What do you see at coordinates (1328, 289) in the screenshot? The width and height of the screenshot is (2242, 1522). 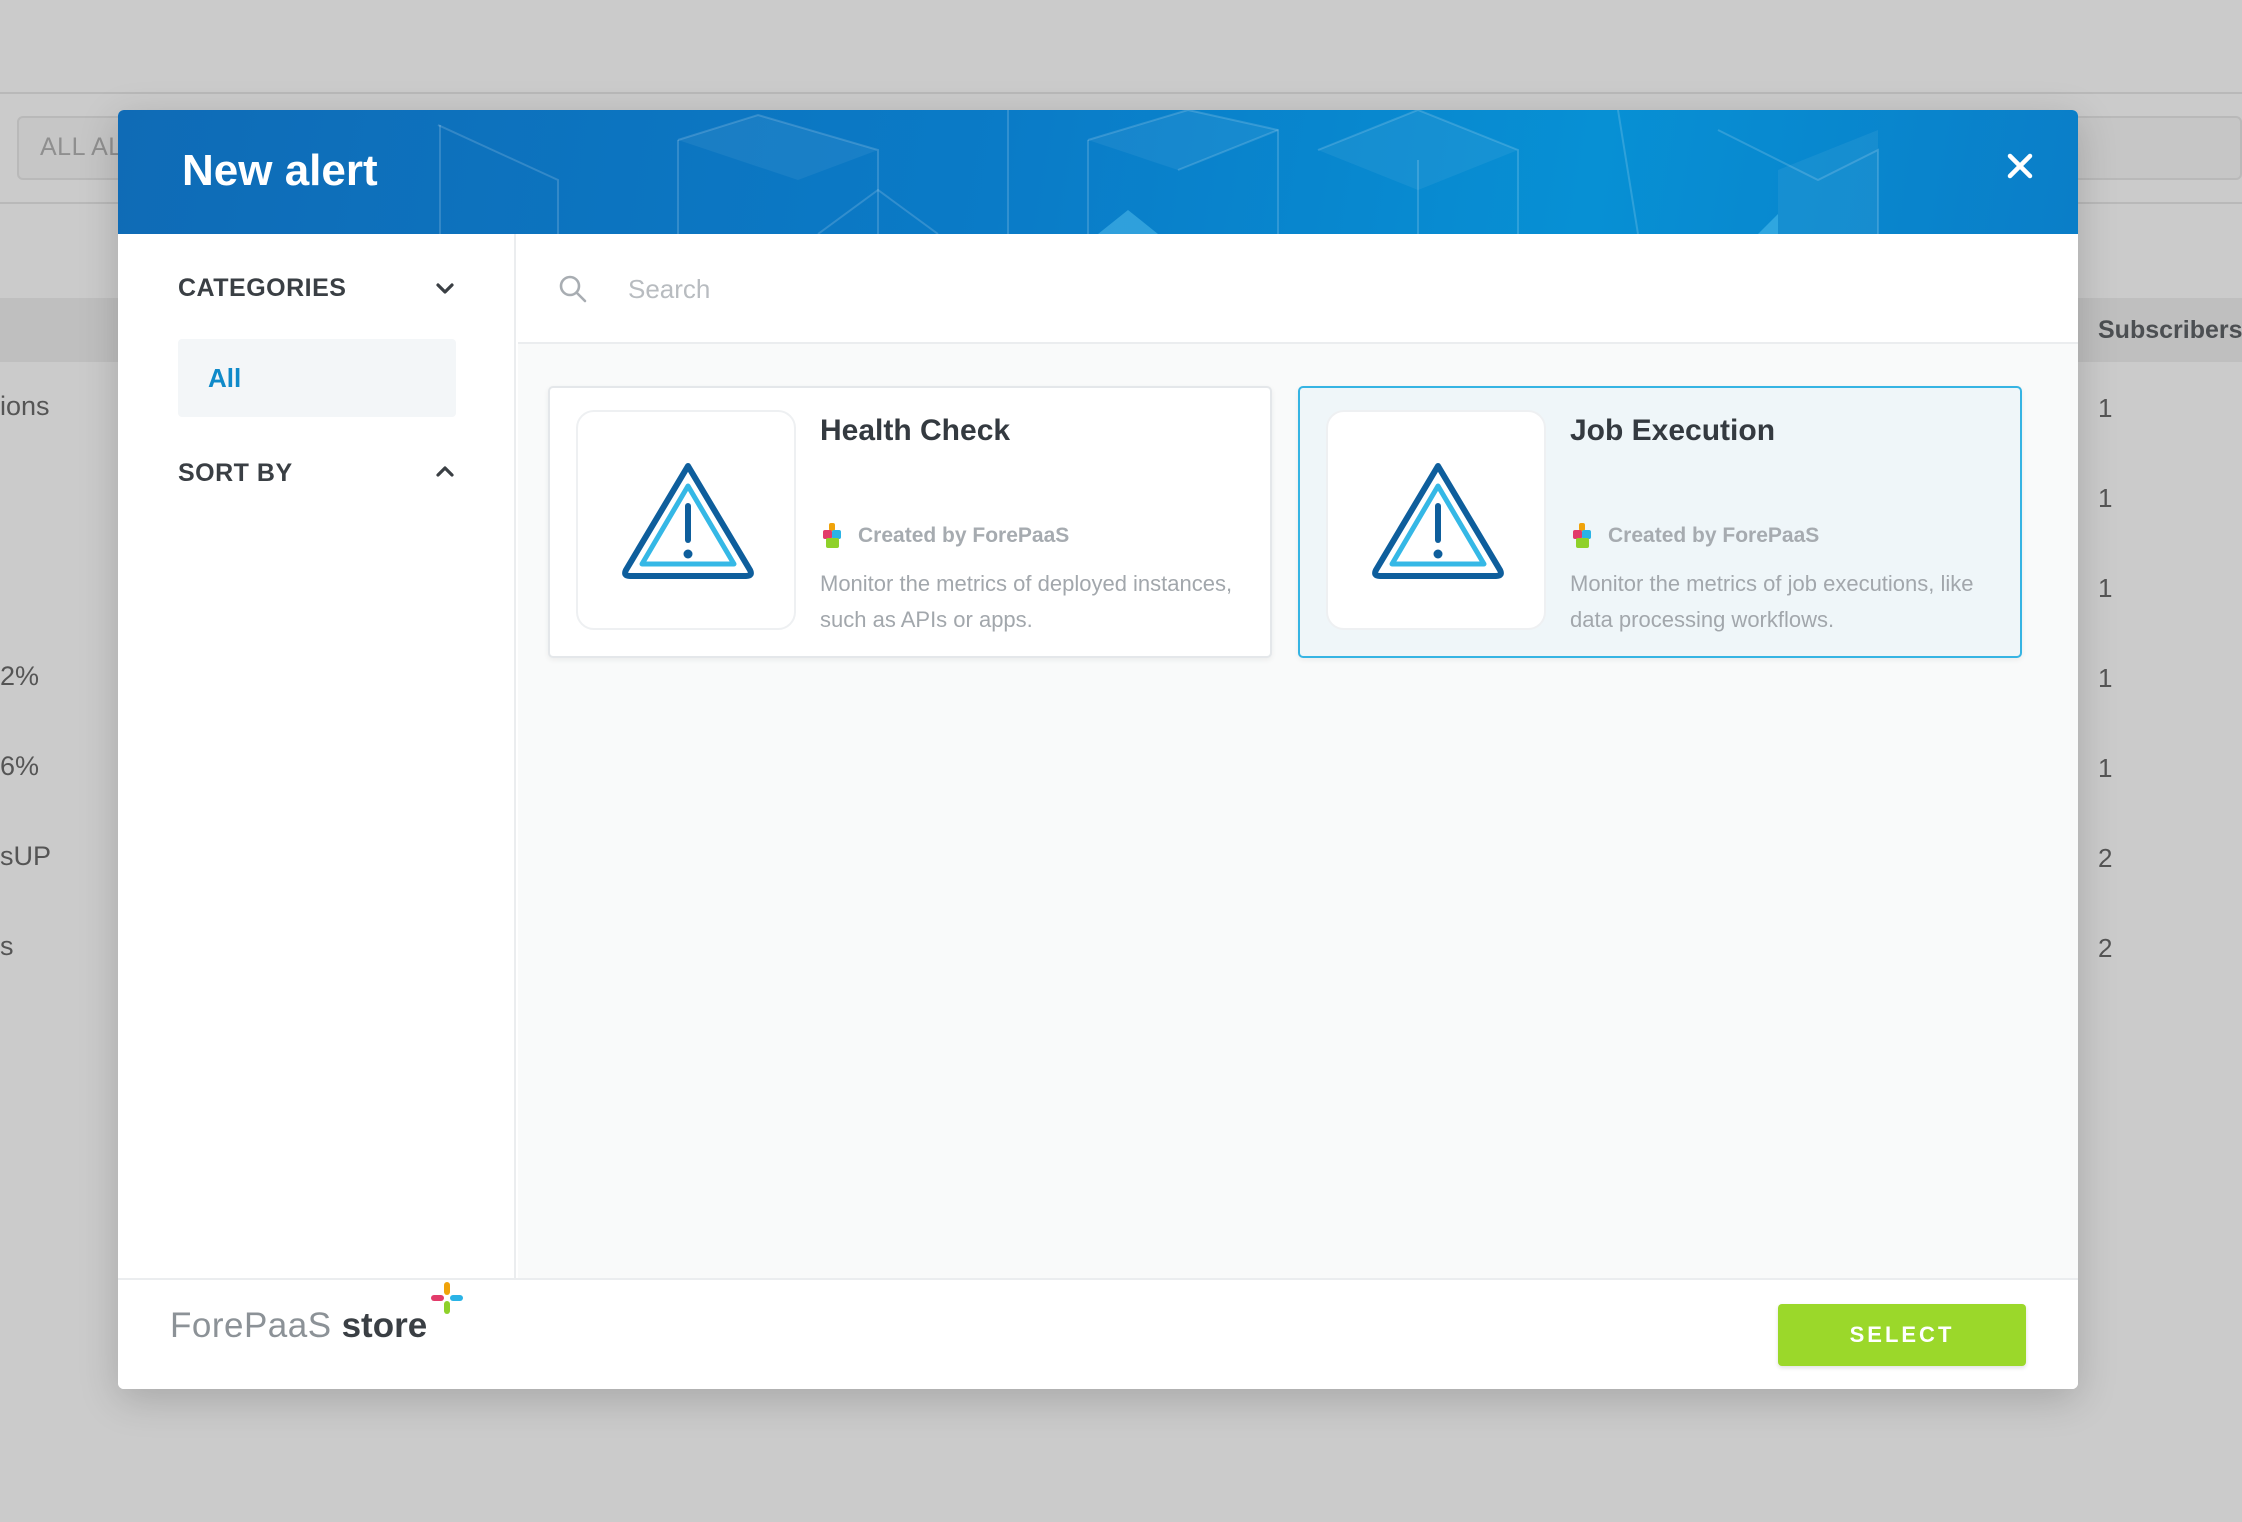 I see `search-input` at bounding box center [1328, 289].